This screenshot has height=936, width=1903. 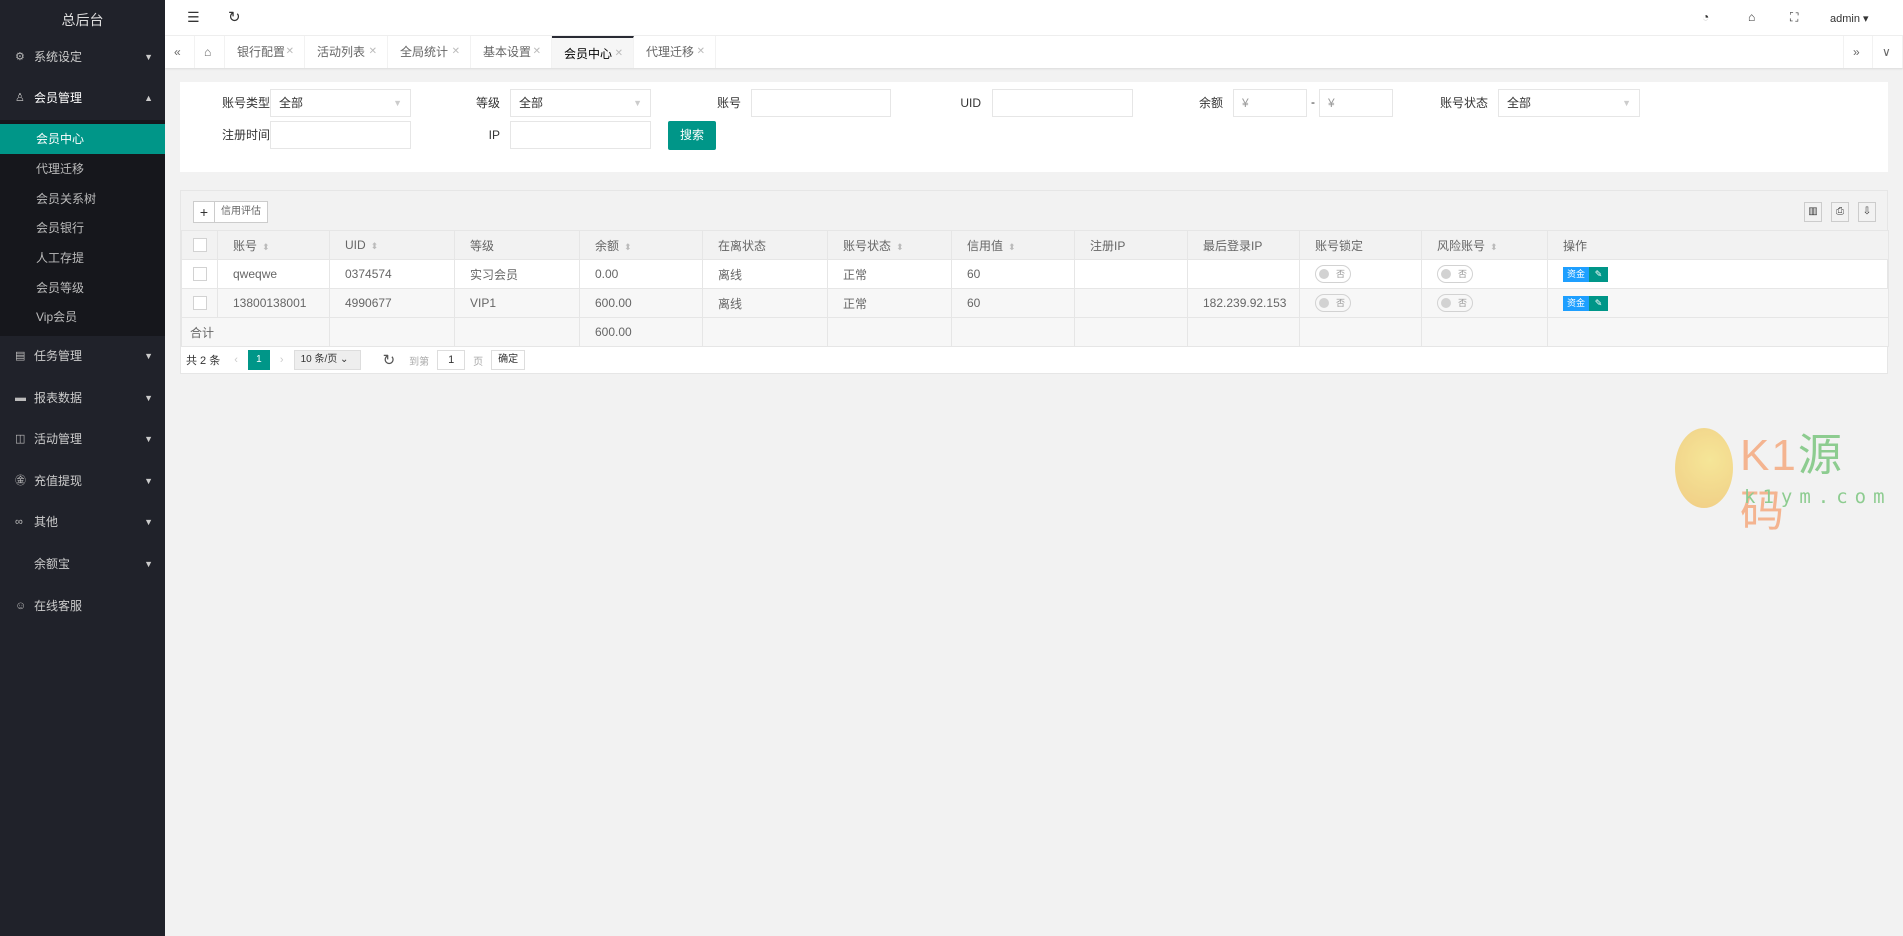 What do you see at coordinates (82, 139) in the screenshot?
I see `submenu-member-center: 会员中心` at bounding box center [82, 139].